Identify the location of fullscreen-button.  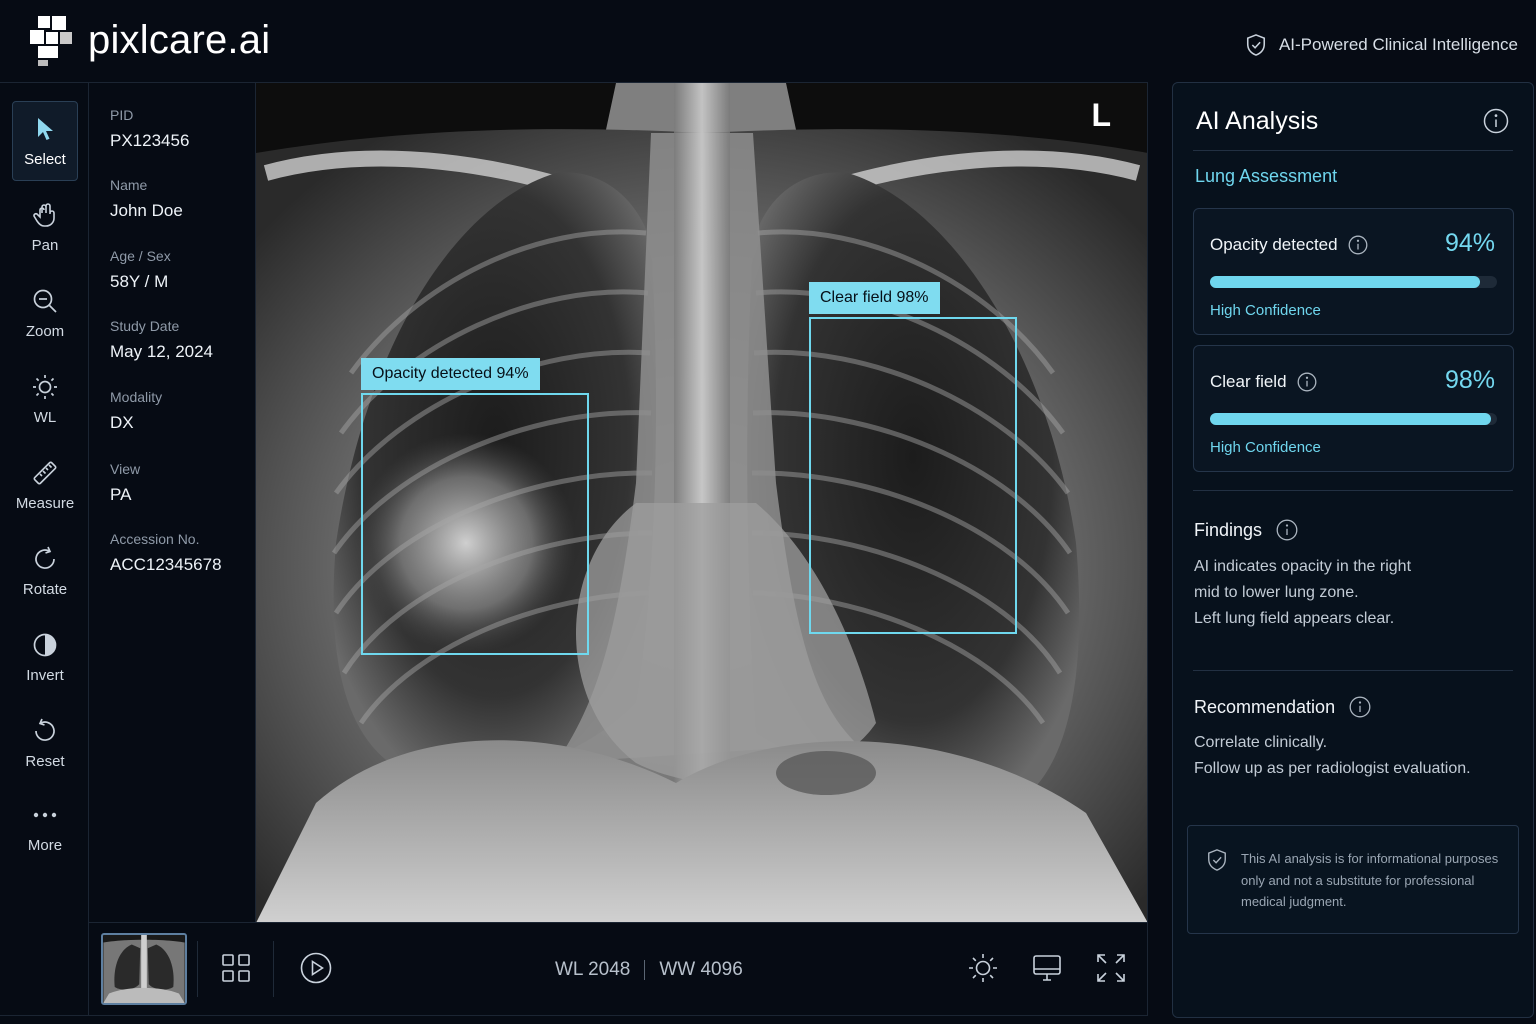
(1111, 968).